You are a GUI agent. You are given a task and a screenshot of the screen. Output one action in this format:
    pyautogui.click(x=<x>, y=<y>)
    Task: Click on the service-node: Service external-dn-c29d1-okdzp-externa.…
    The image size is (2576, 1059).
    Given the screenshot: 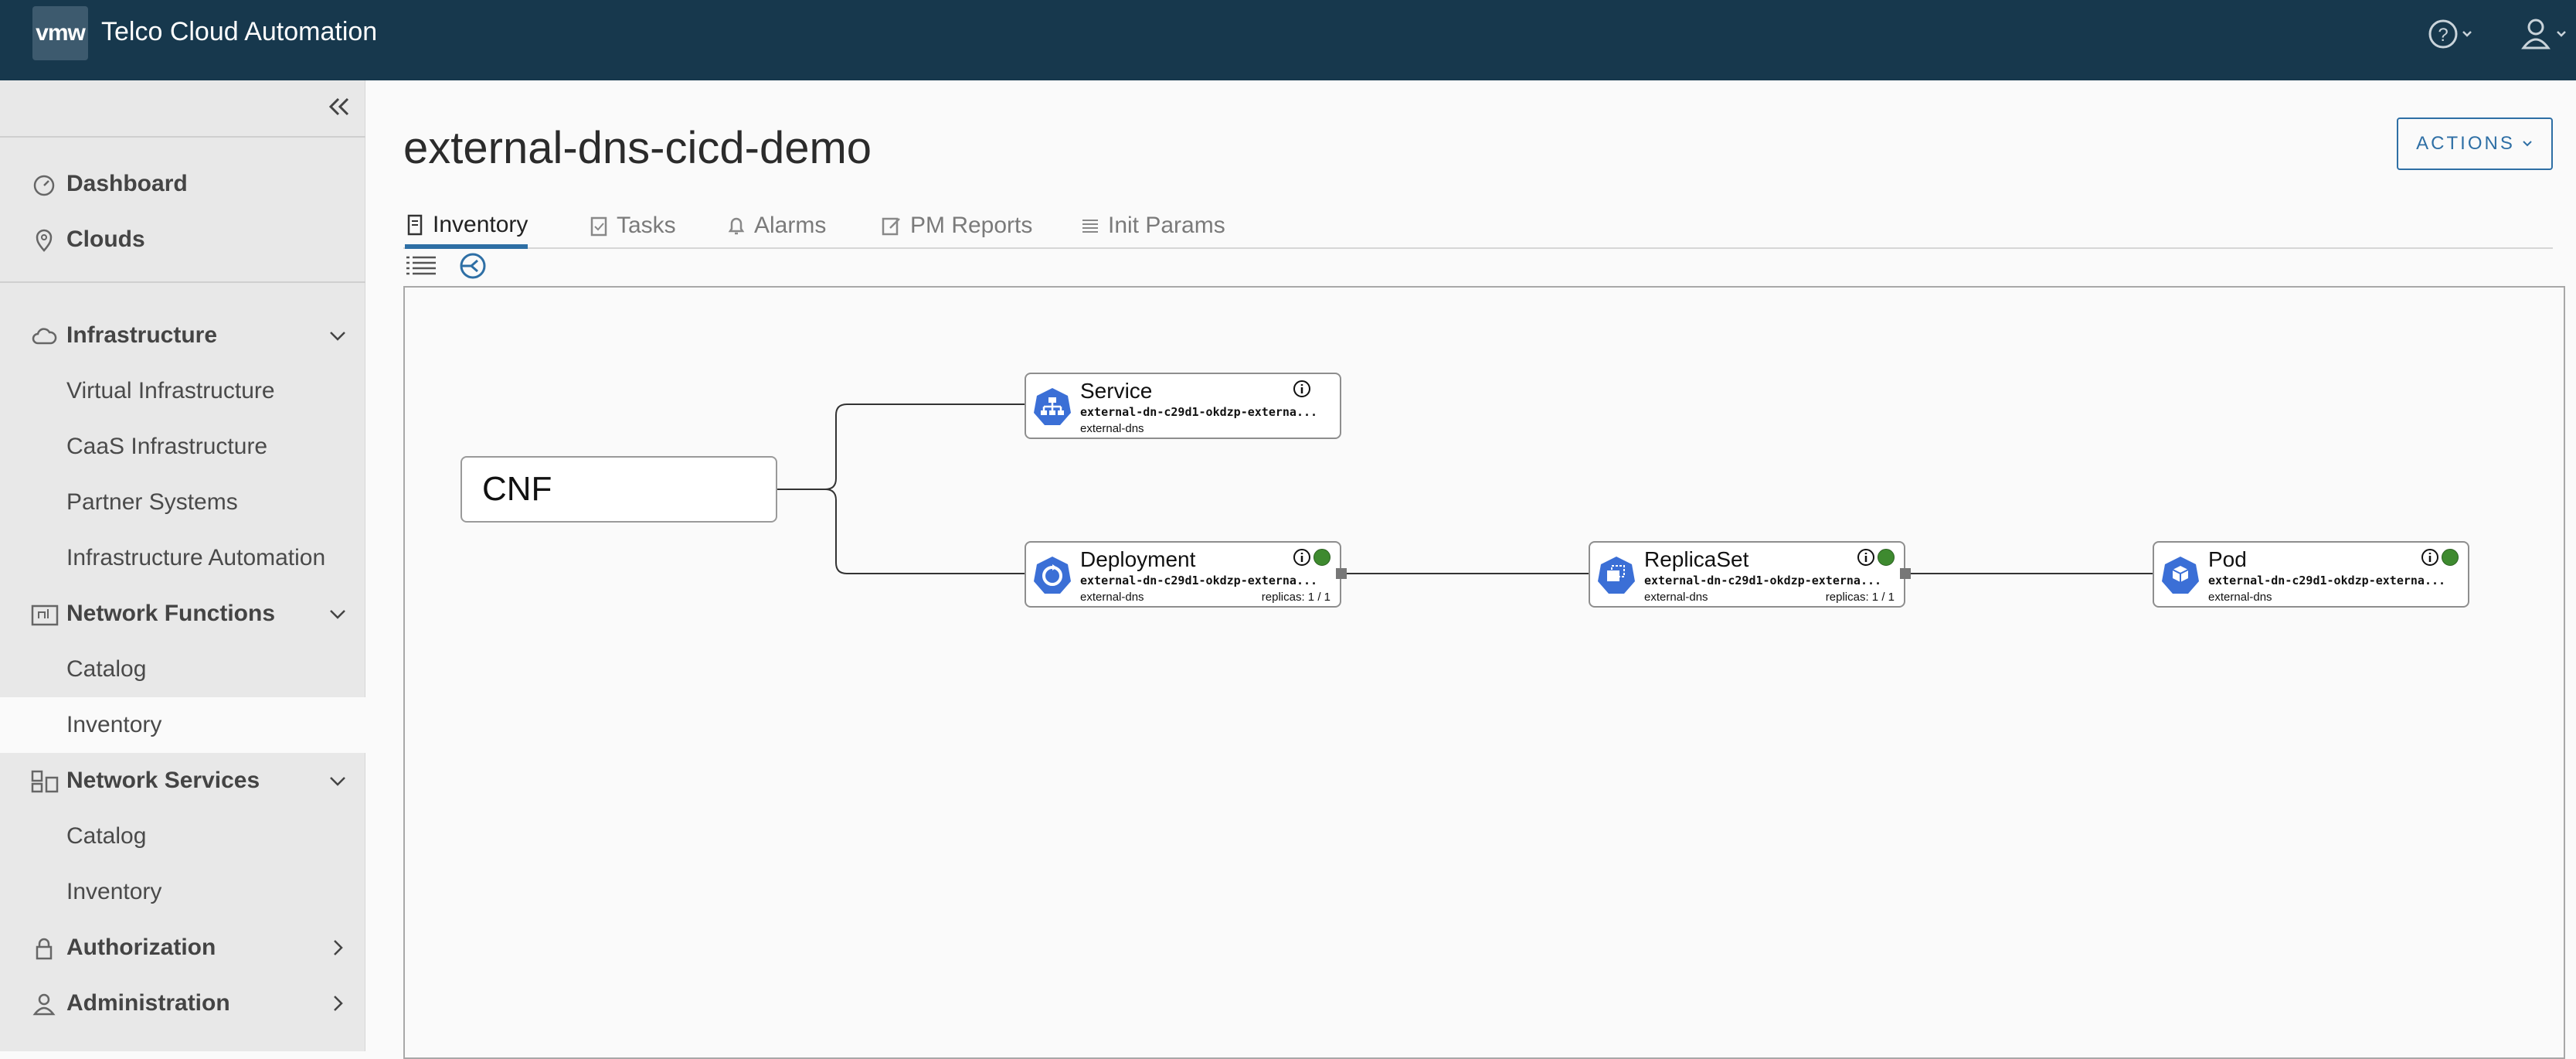 What is the action you would take?
    pyautogui.click(x=1183, y=406)
    